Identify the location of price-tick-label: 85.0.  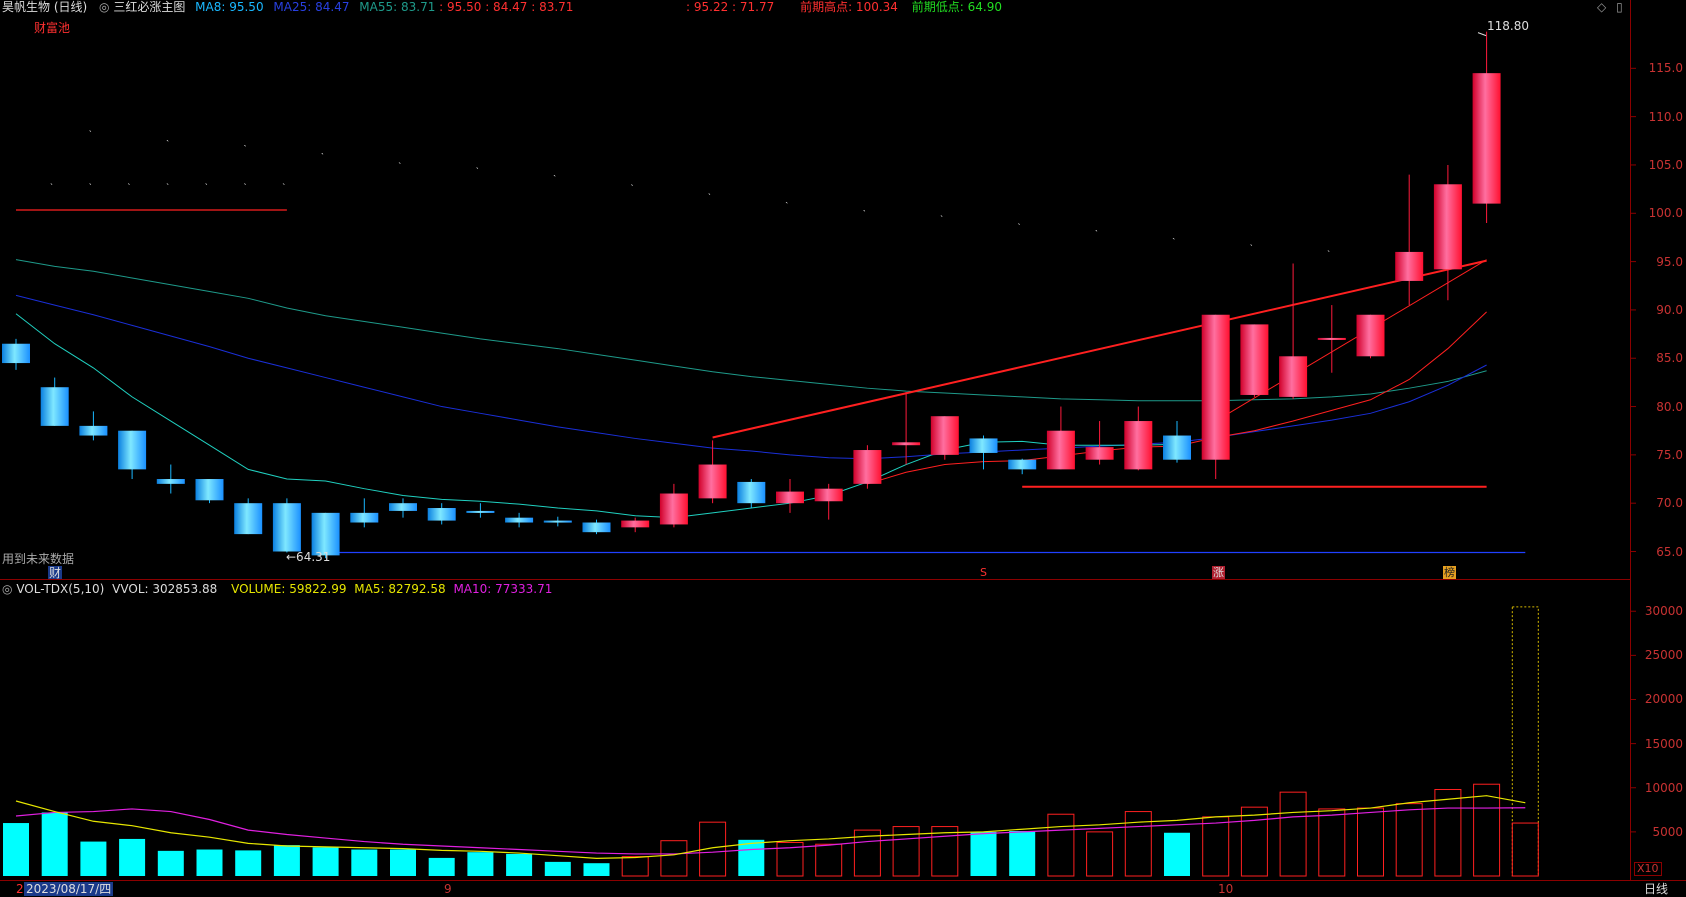
(1669, 358).